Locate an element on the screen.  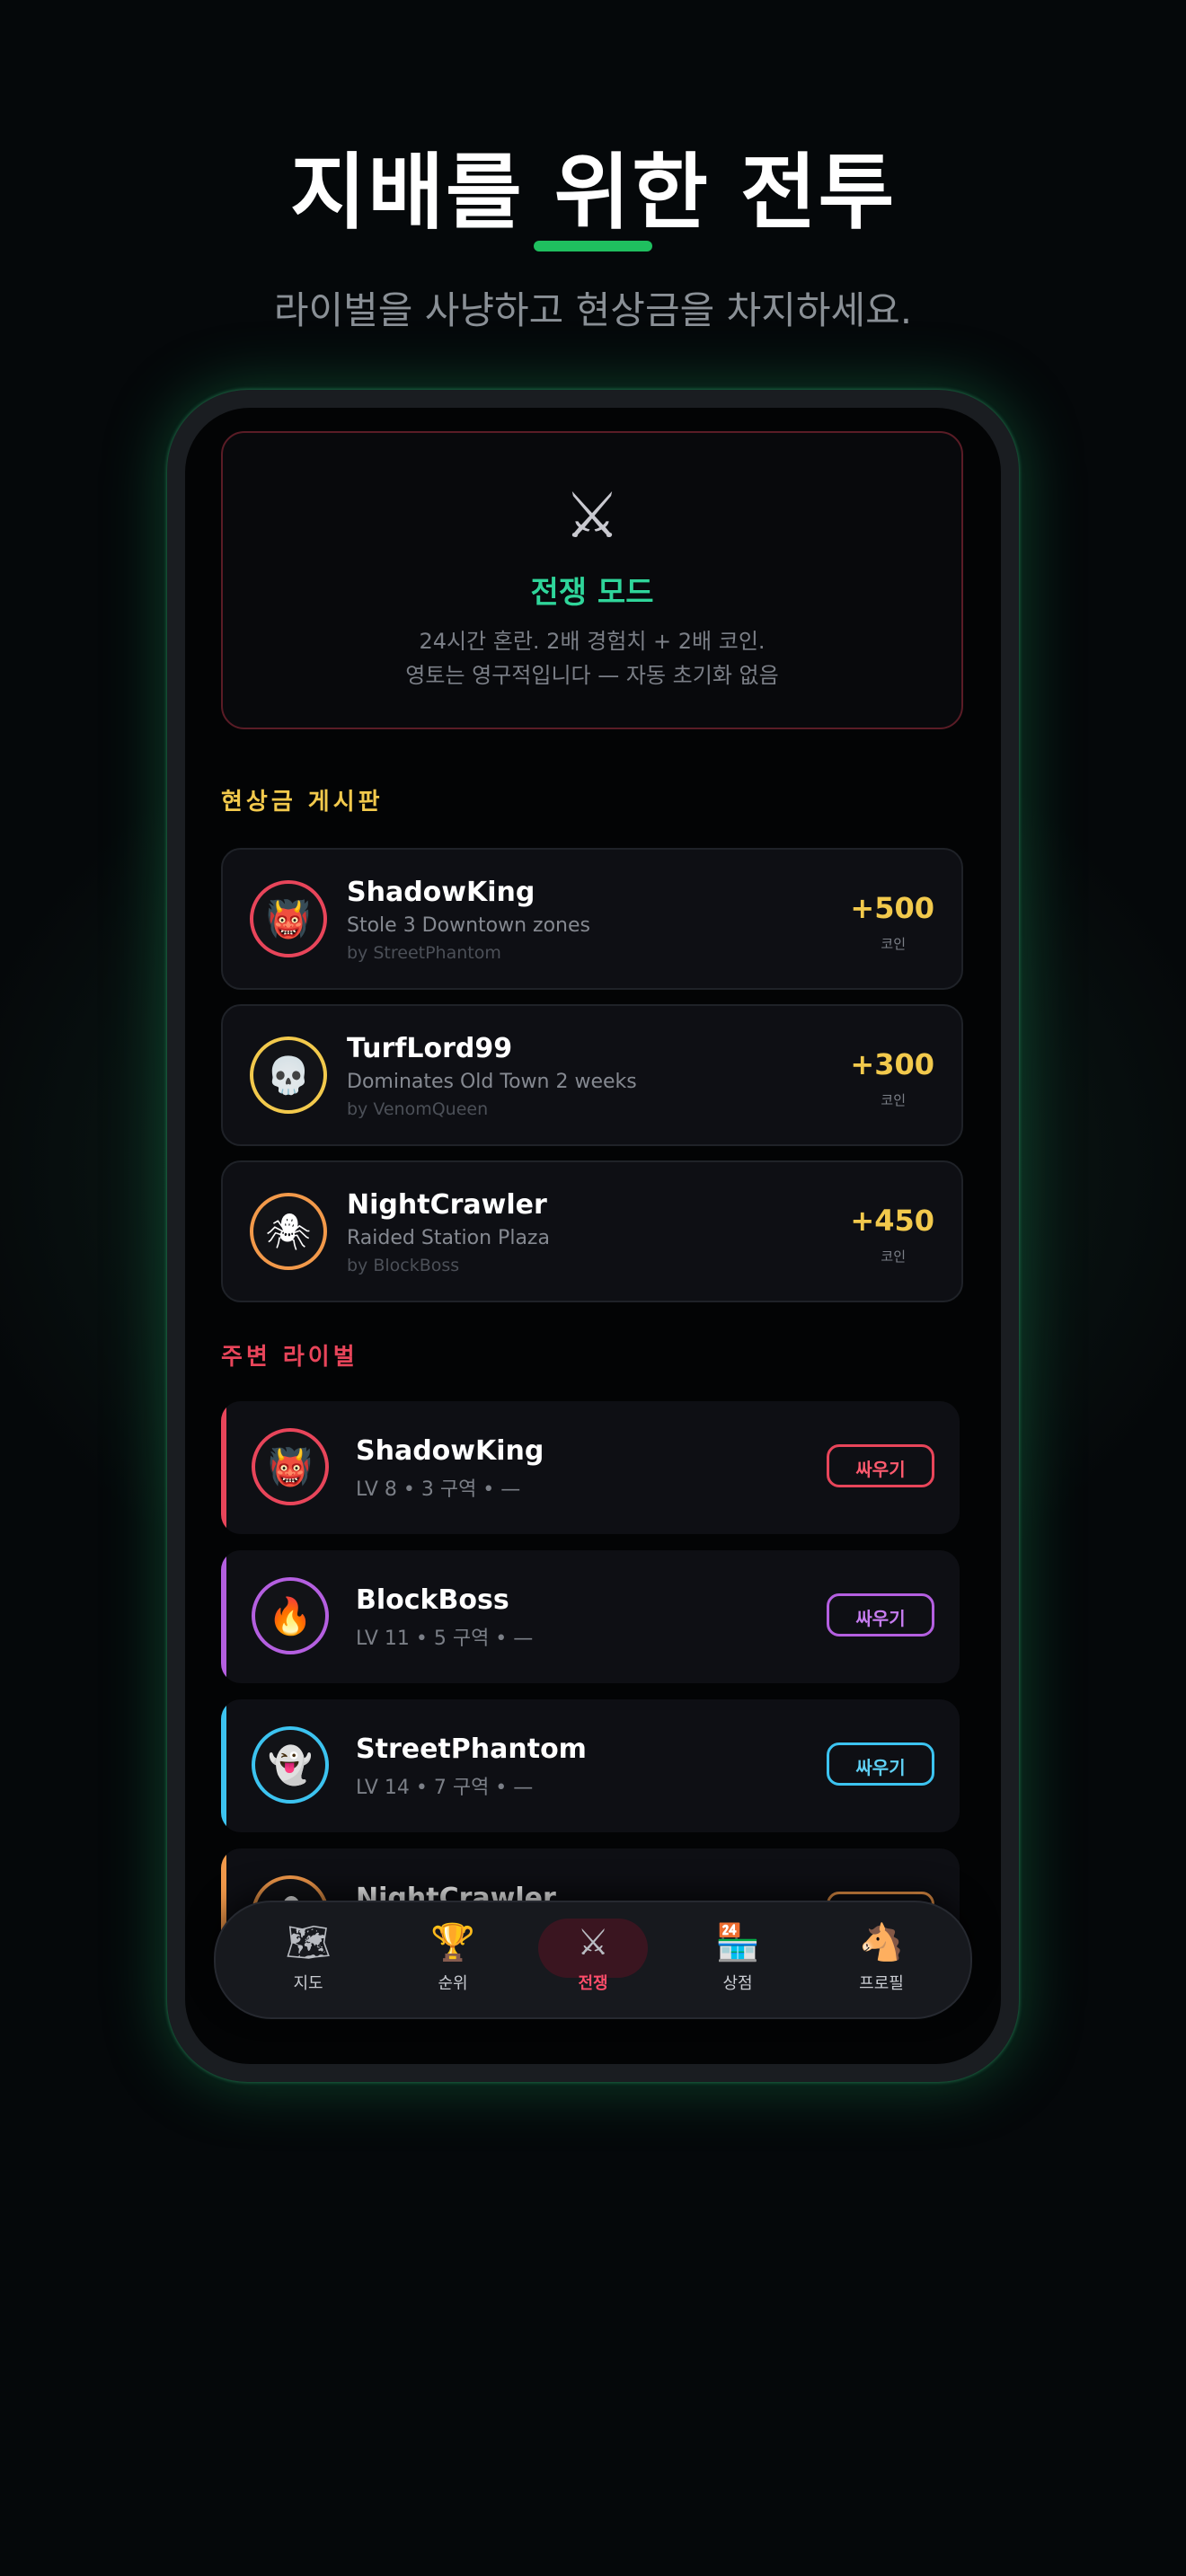
tab-profile: 🐴 프로필 is located at coordinates (881, 1960).